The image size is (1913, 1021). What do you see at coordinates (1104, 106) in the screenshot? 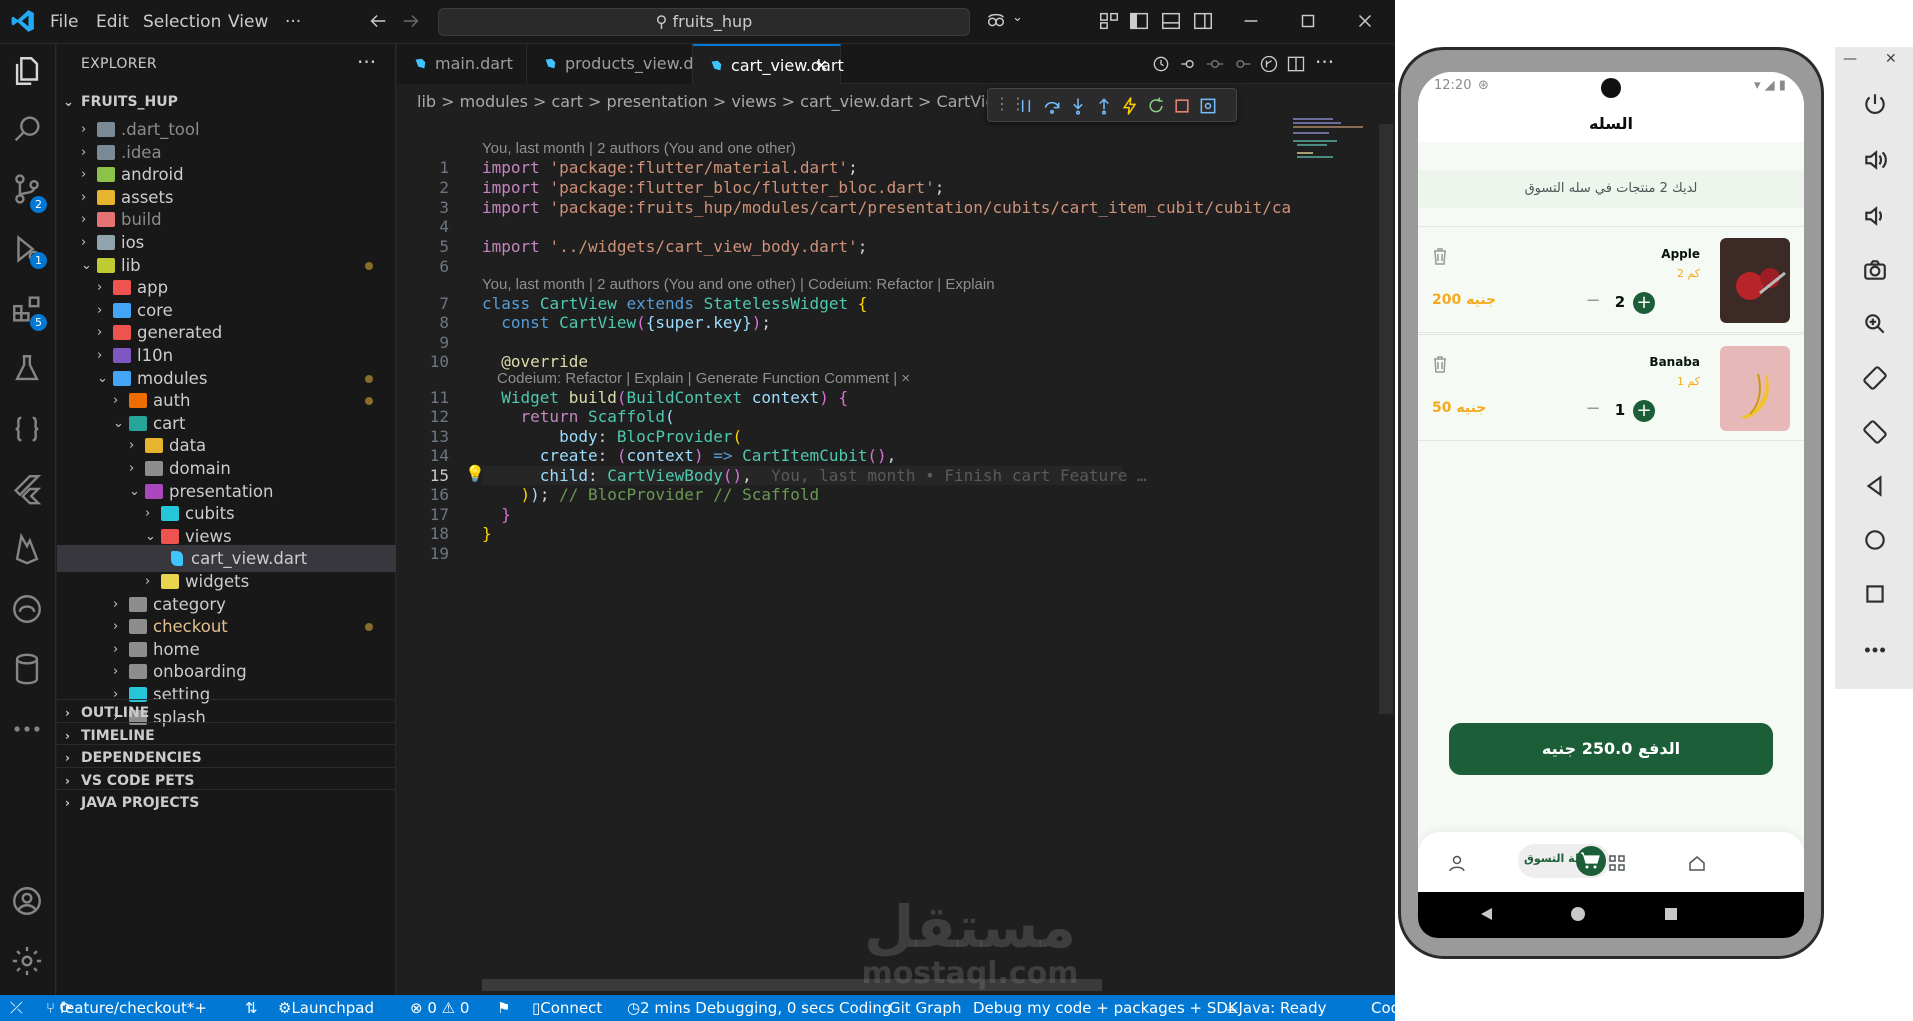
I see `step-out-icon` at bounding box center [1104, 106].